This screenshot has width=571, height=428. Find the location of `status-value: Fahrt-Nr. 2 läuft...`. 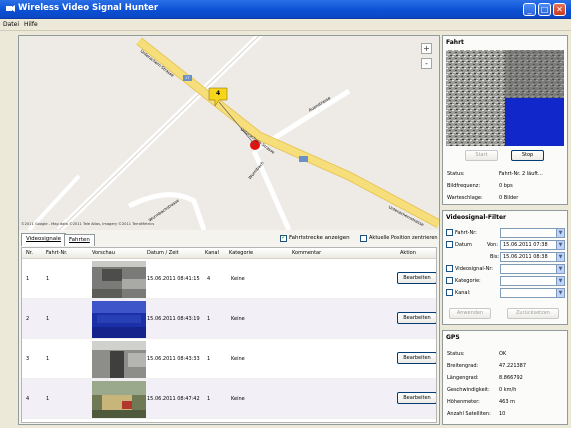

status-value: Fahrt-Nr. 2 läuft... is located at coordinates (521, 174).